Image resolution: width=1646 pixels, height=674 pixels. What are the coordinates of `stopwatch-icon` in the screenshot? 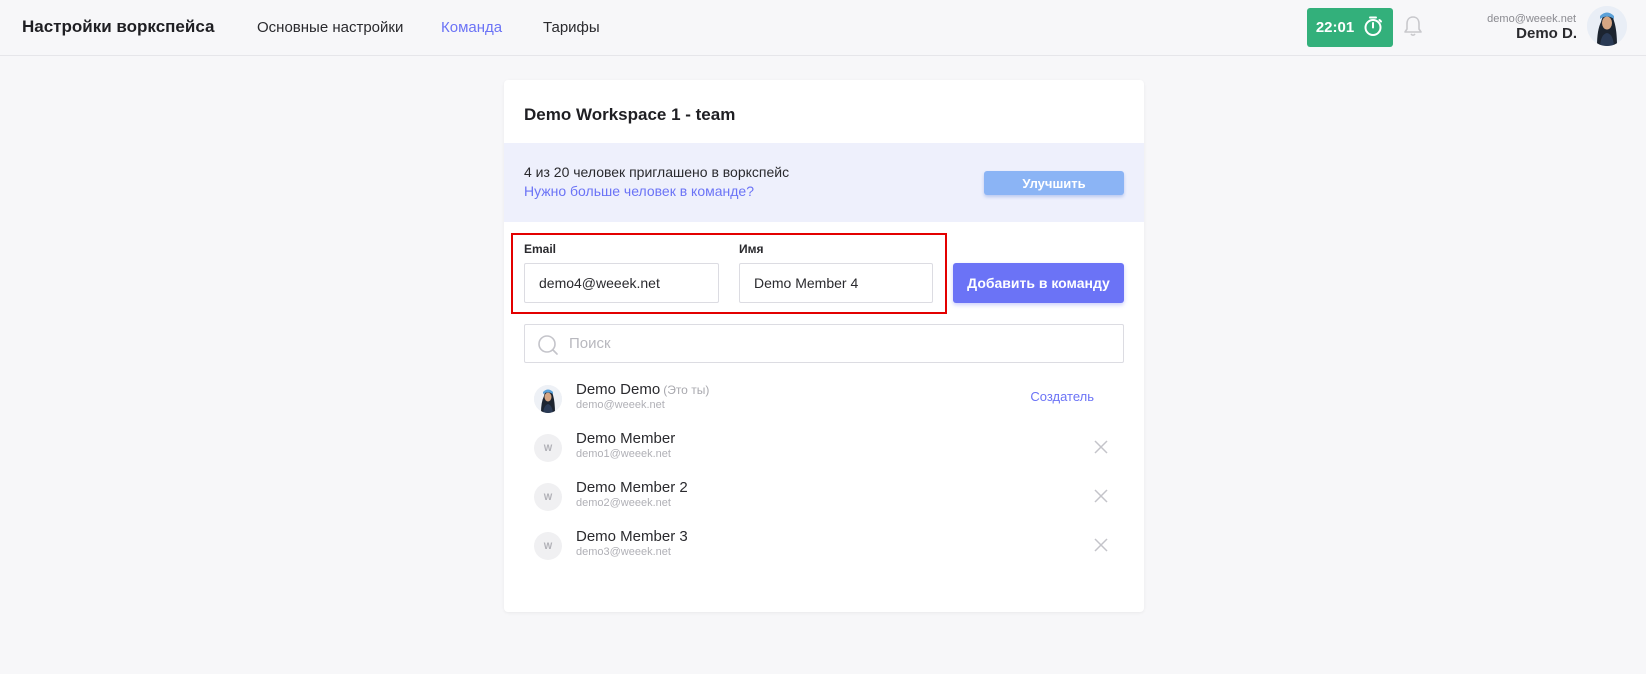 It's located at (1373, 28).